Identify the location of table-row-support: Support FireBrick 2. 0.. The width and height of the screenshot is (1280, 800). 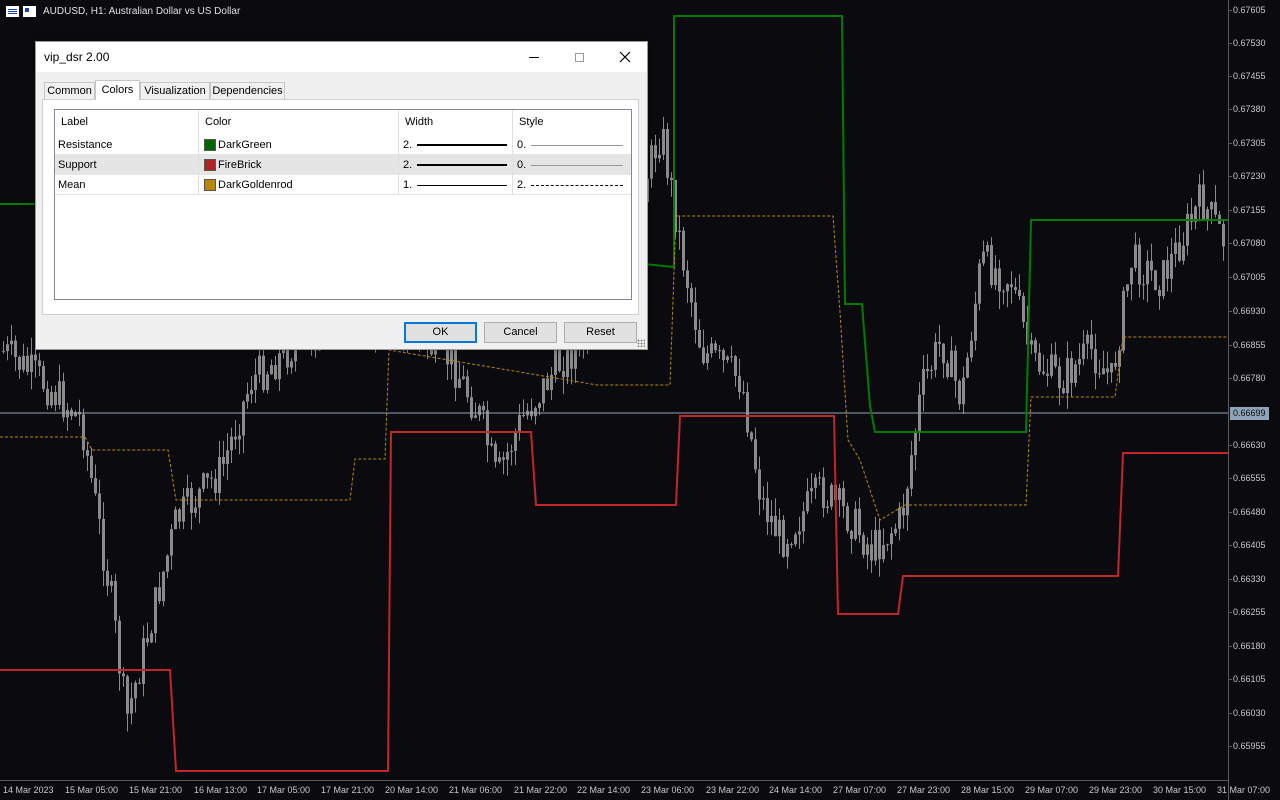
(343, 165).